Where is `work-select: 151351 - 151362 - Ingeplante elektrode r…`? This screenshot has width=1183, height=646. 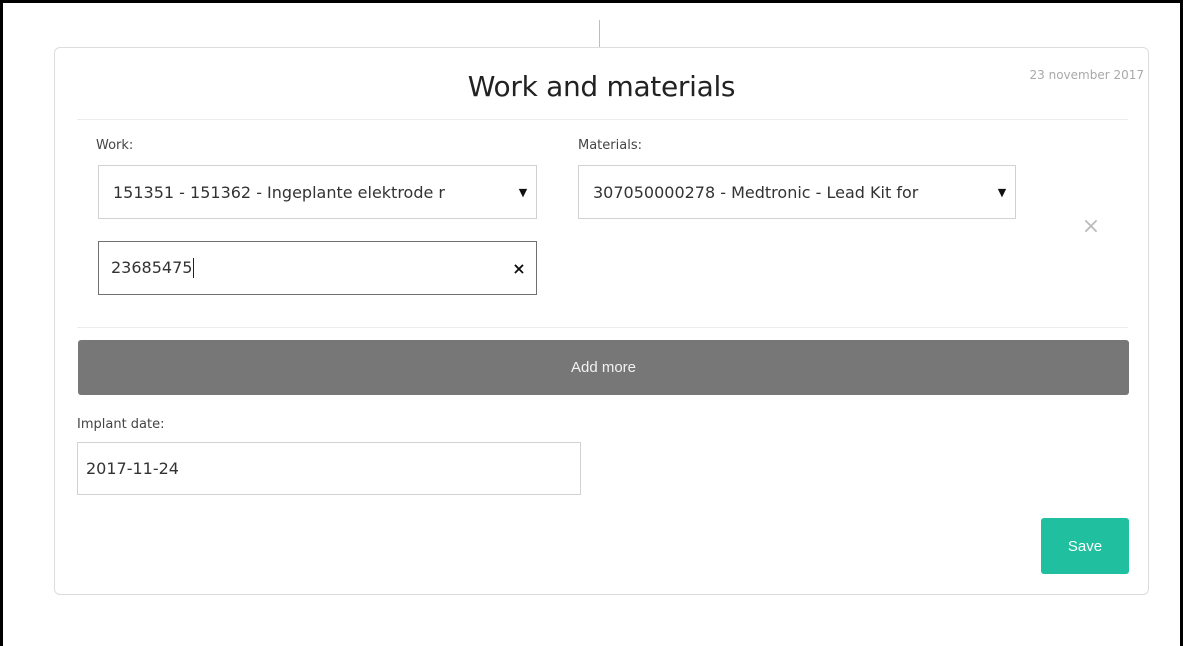
work-select: 151351 - 151362 - Ingeplante elektrode r… is located at coordinates (317, 192).